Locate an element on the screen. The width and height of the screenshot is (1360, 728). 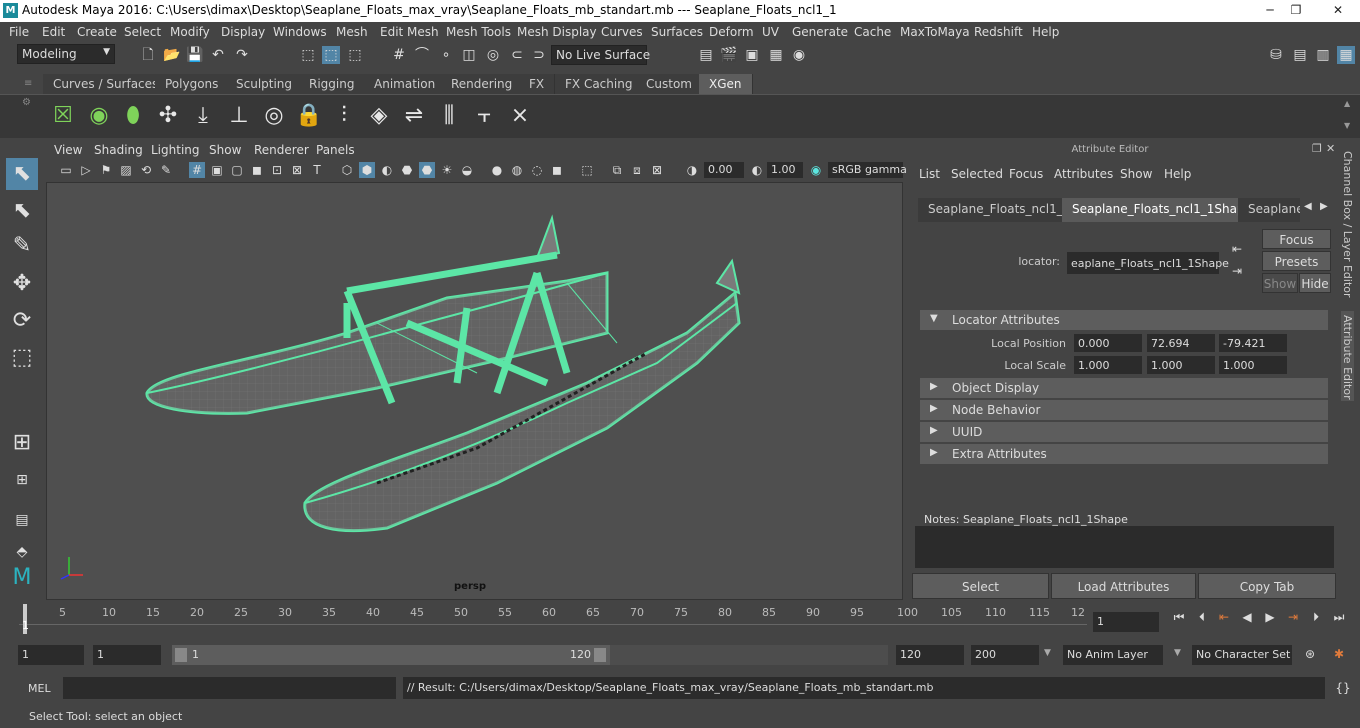
color-management-icon: ◉ is located at coordinates (816, 170).